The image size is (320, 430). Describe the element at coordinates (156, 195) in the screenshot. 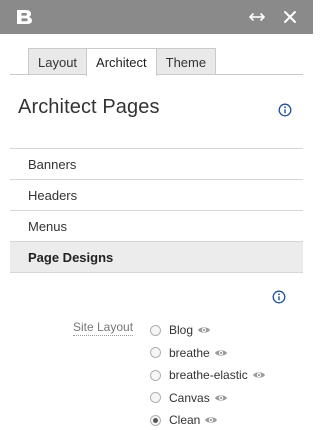

I see `menu-item-headers: Headers` at that location.